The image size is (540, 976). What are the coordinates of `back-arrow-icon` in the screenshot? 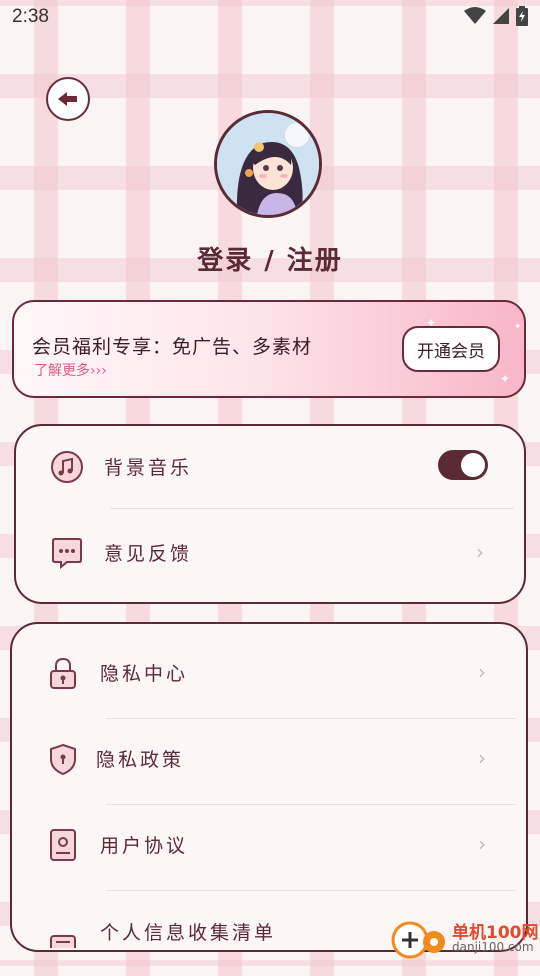 It's located at (67, 99).